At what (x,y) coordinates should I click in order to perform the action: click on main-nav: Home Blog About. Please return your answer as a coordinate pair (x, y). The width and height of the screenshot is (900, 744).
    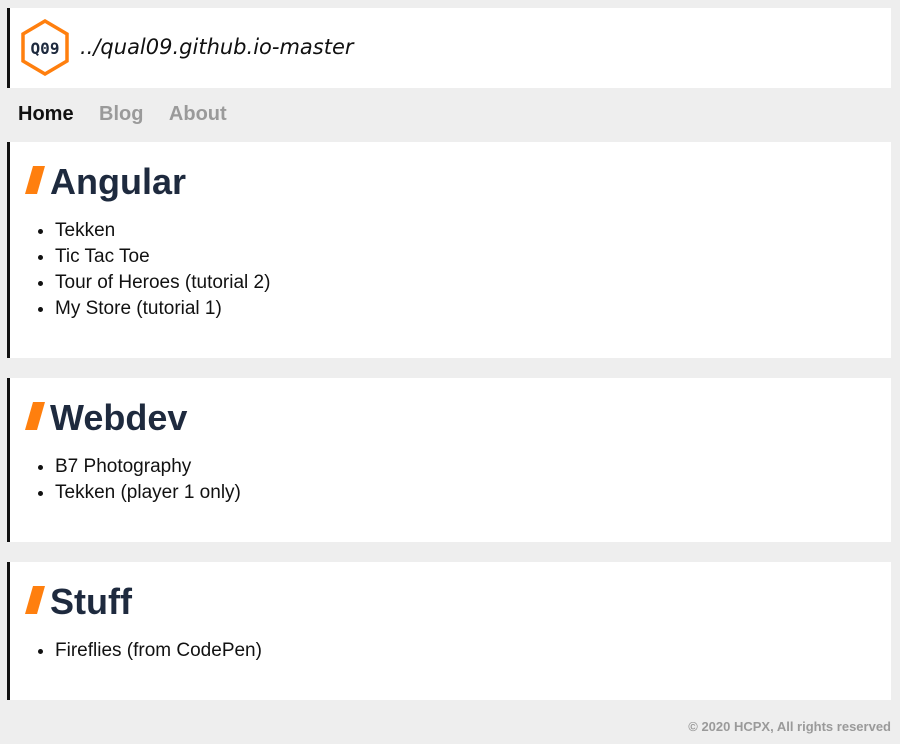
    Looking at the image, I should click on (133, 114).